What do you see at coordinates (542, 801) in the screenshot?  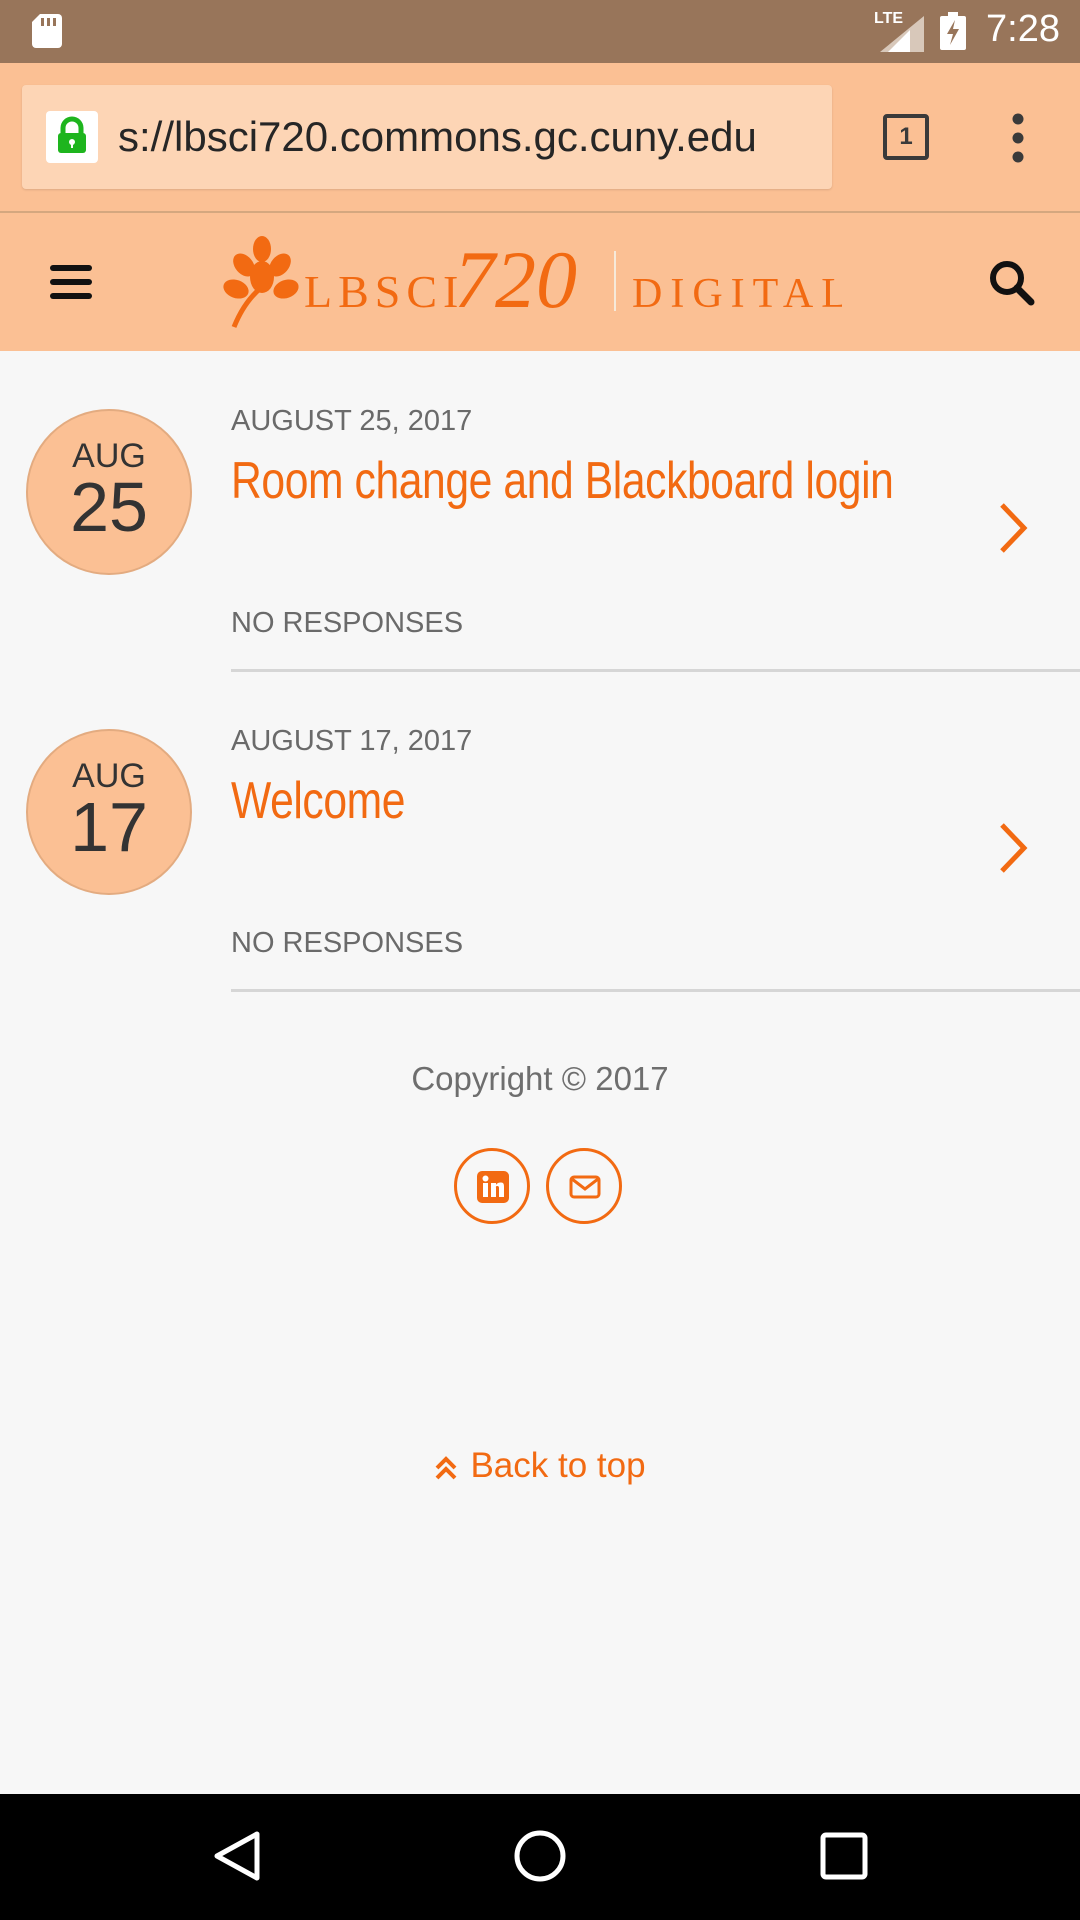 I see `post-title-link: Welcome` at bounding box center [542, 801].